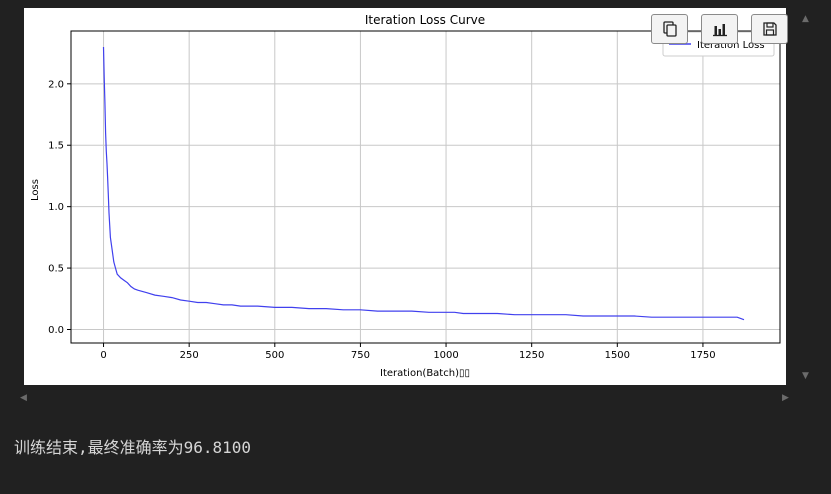  I want to click on save-button, so click(769, 29).